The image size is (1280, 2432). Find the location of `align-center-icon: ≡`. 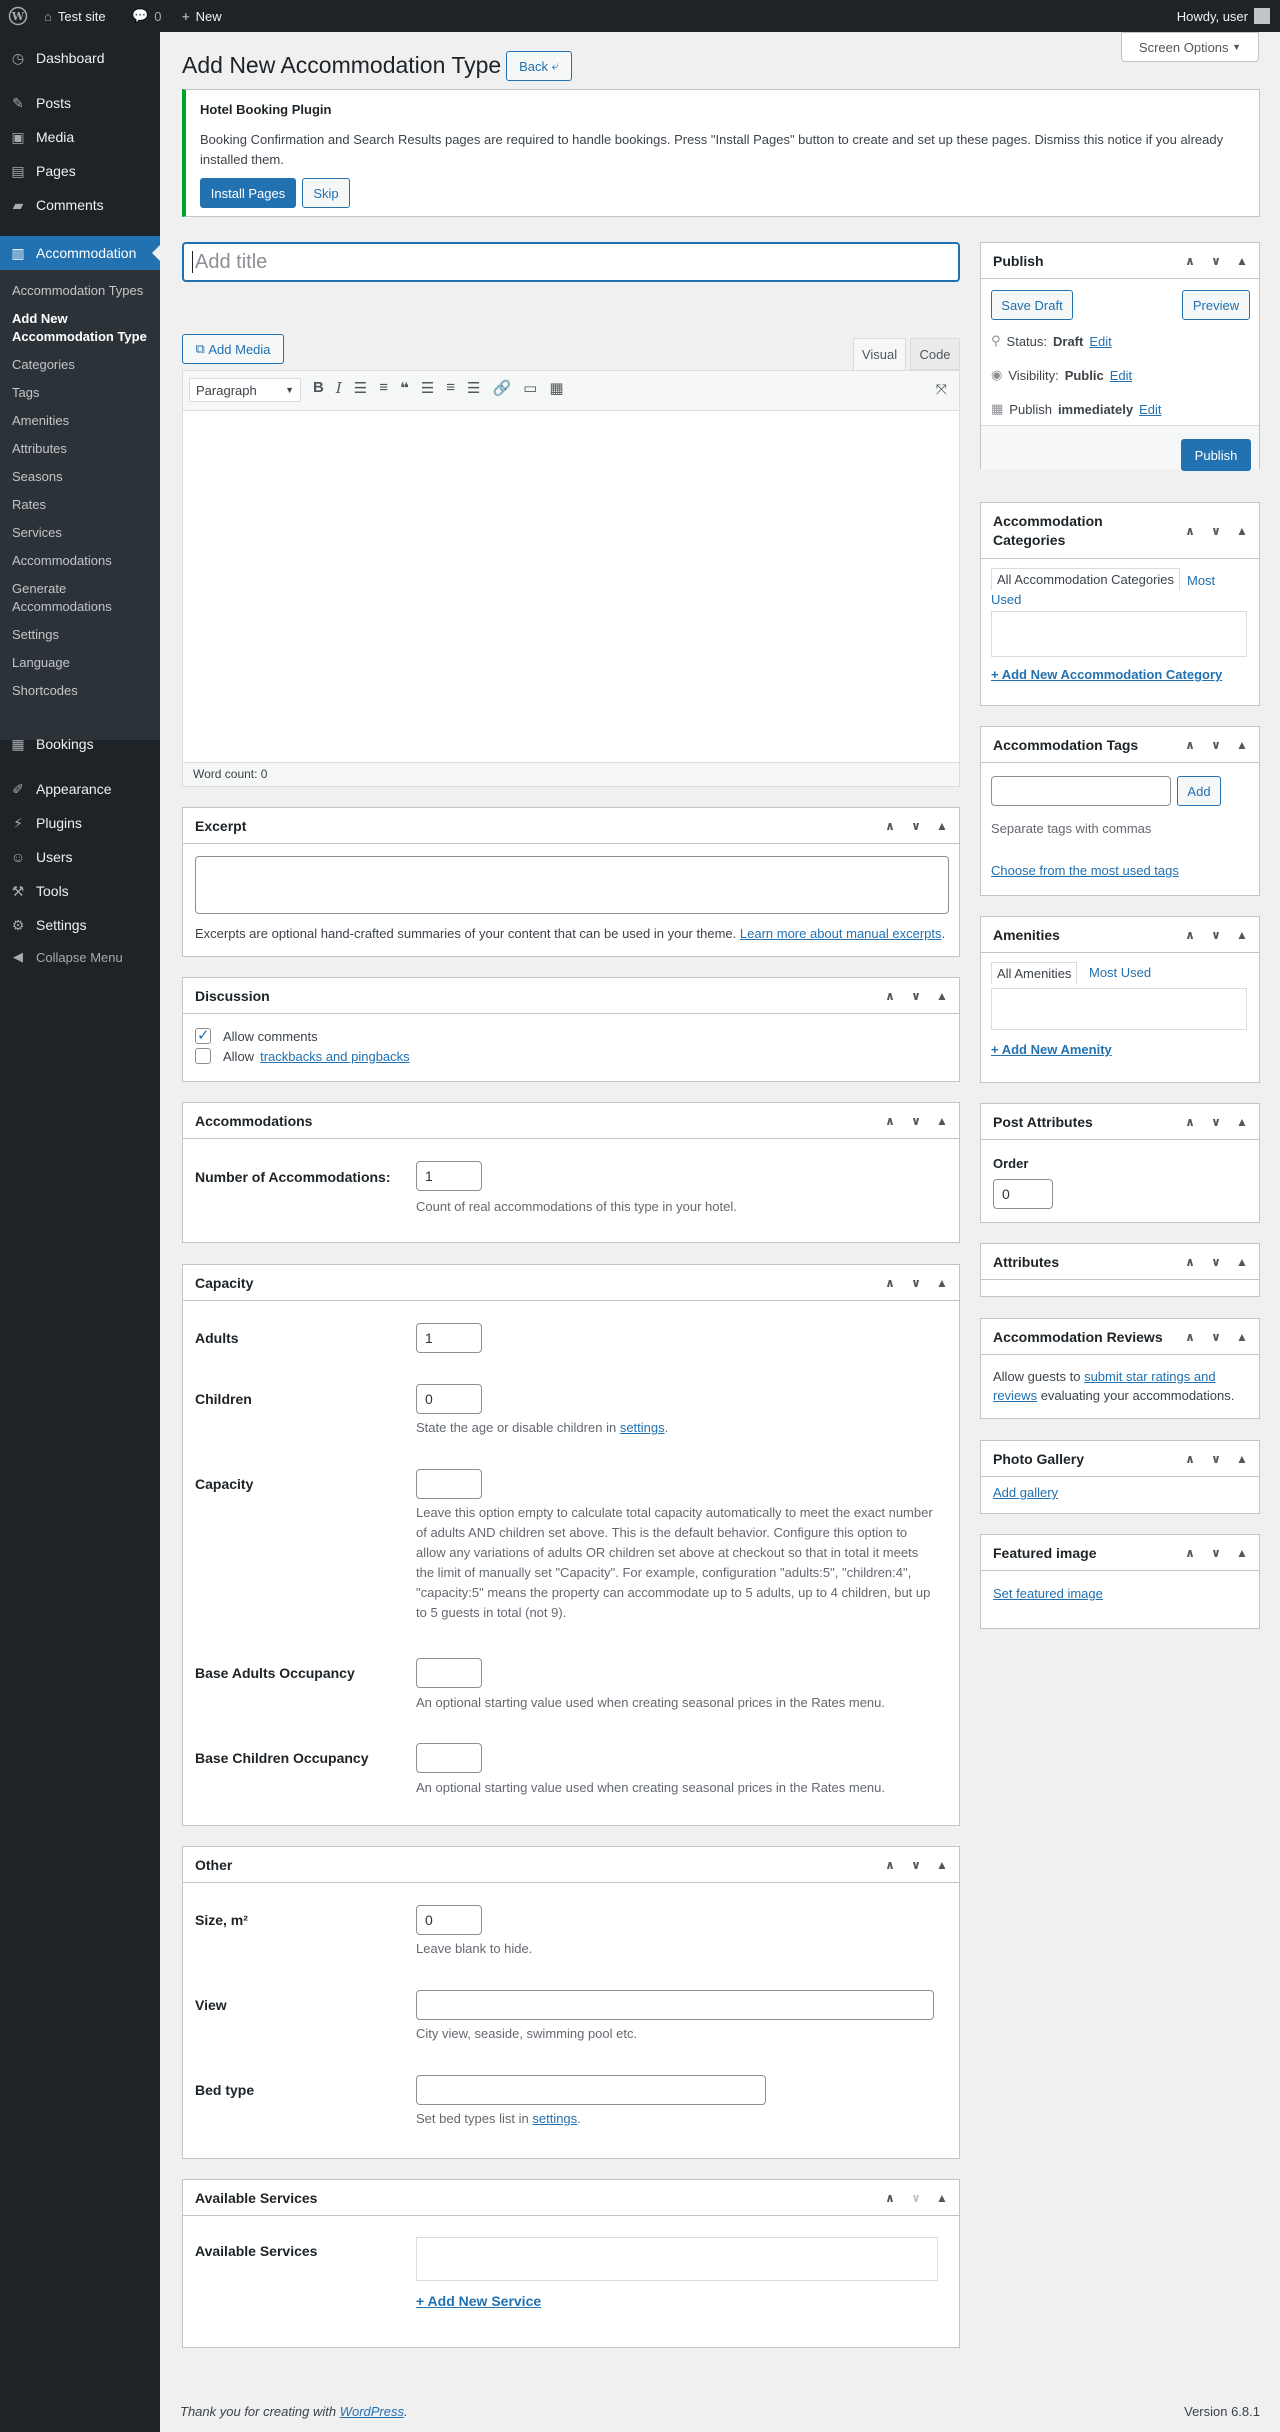

align-center-icon: ≡ is located at coordinates (450, 388).